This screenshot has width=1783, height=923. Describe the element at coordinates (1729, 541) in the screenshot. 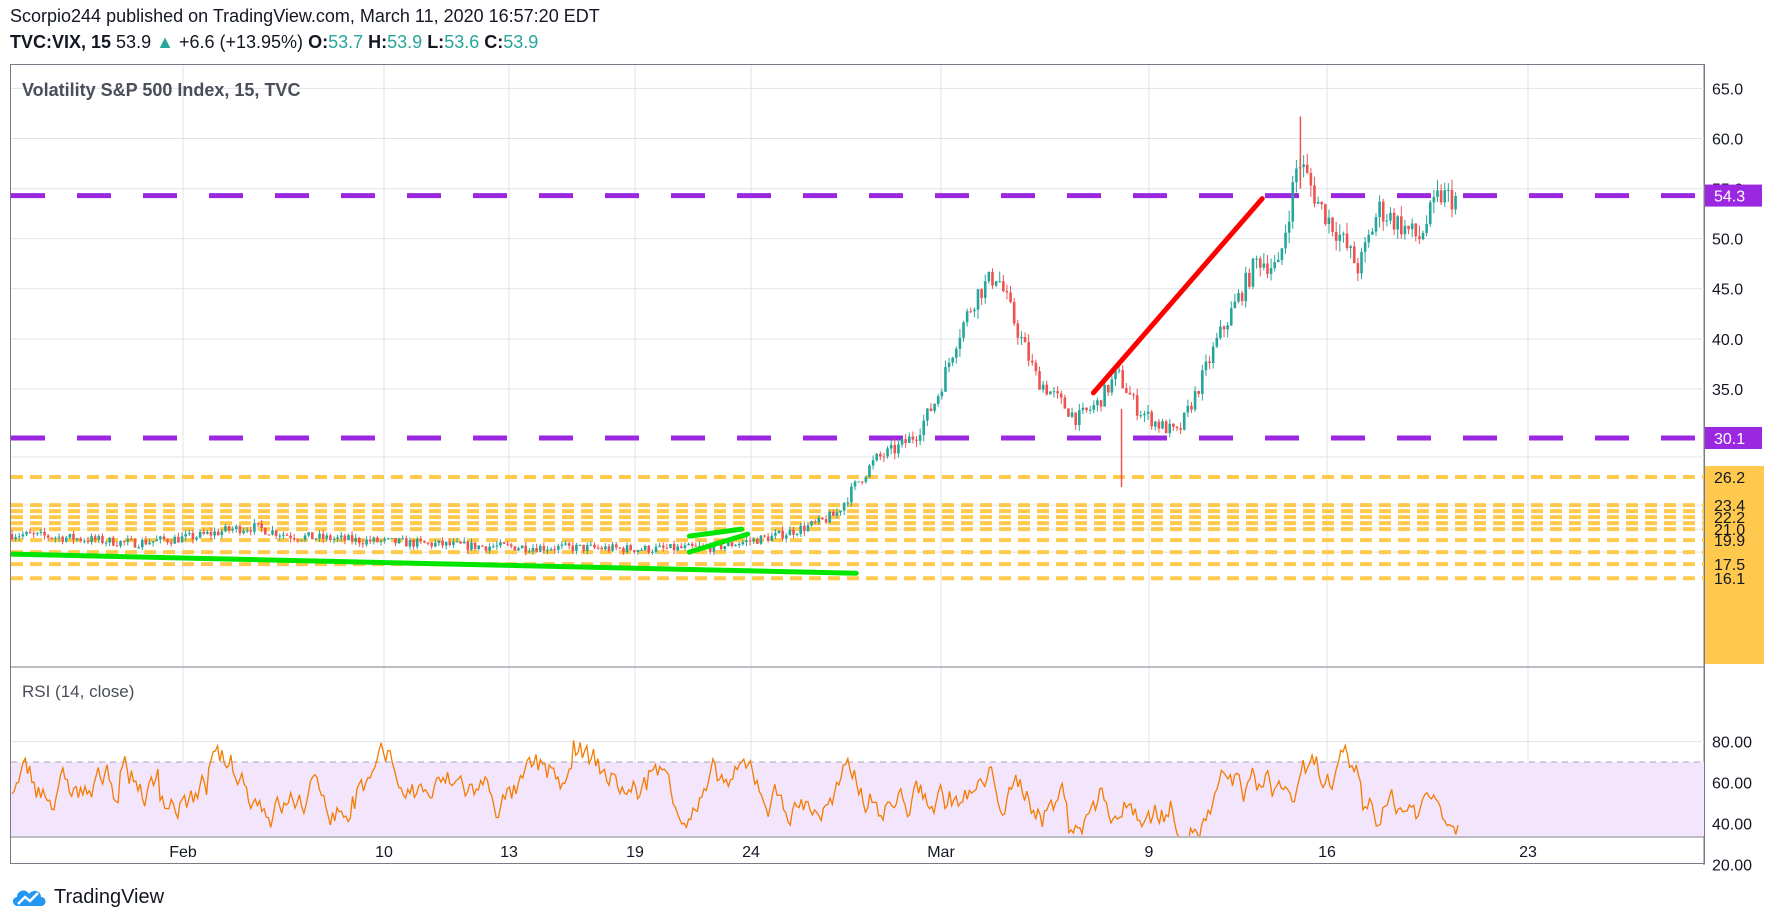

I see `price-level-label: 19.9` at that location.